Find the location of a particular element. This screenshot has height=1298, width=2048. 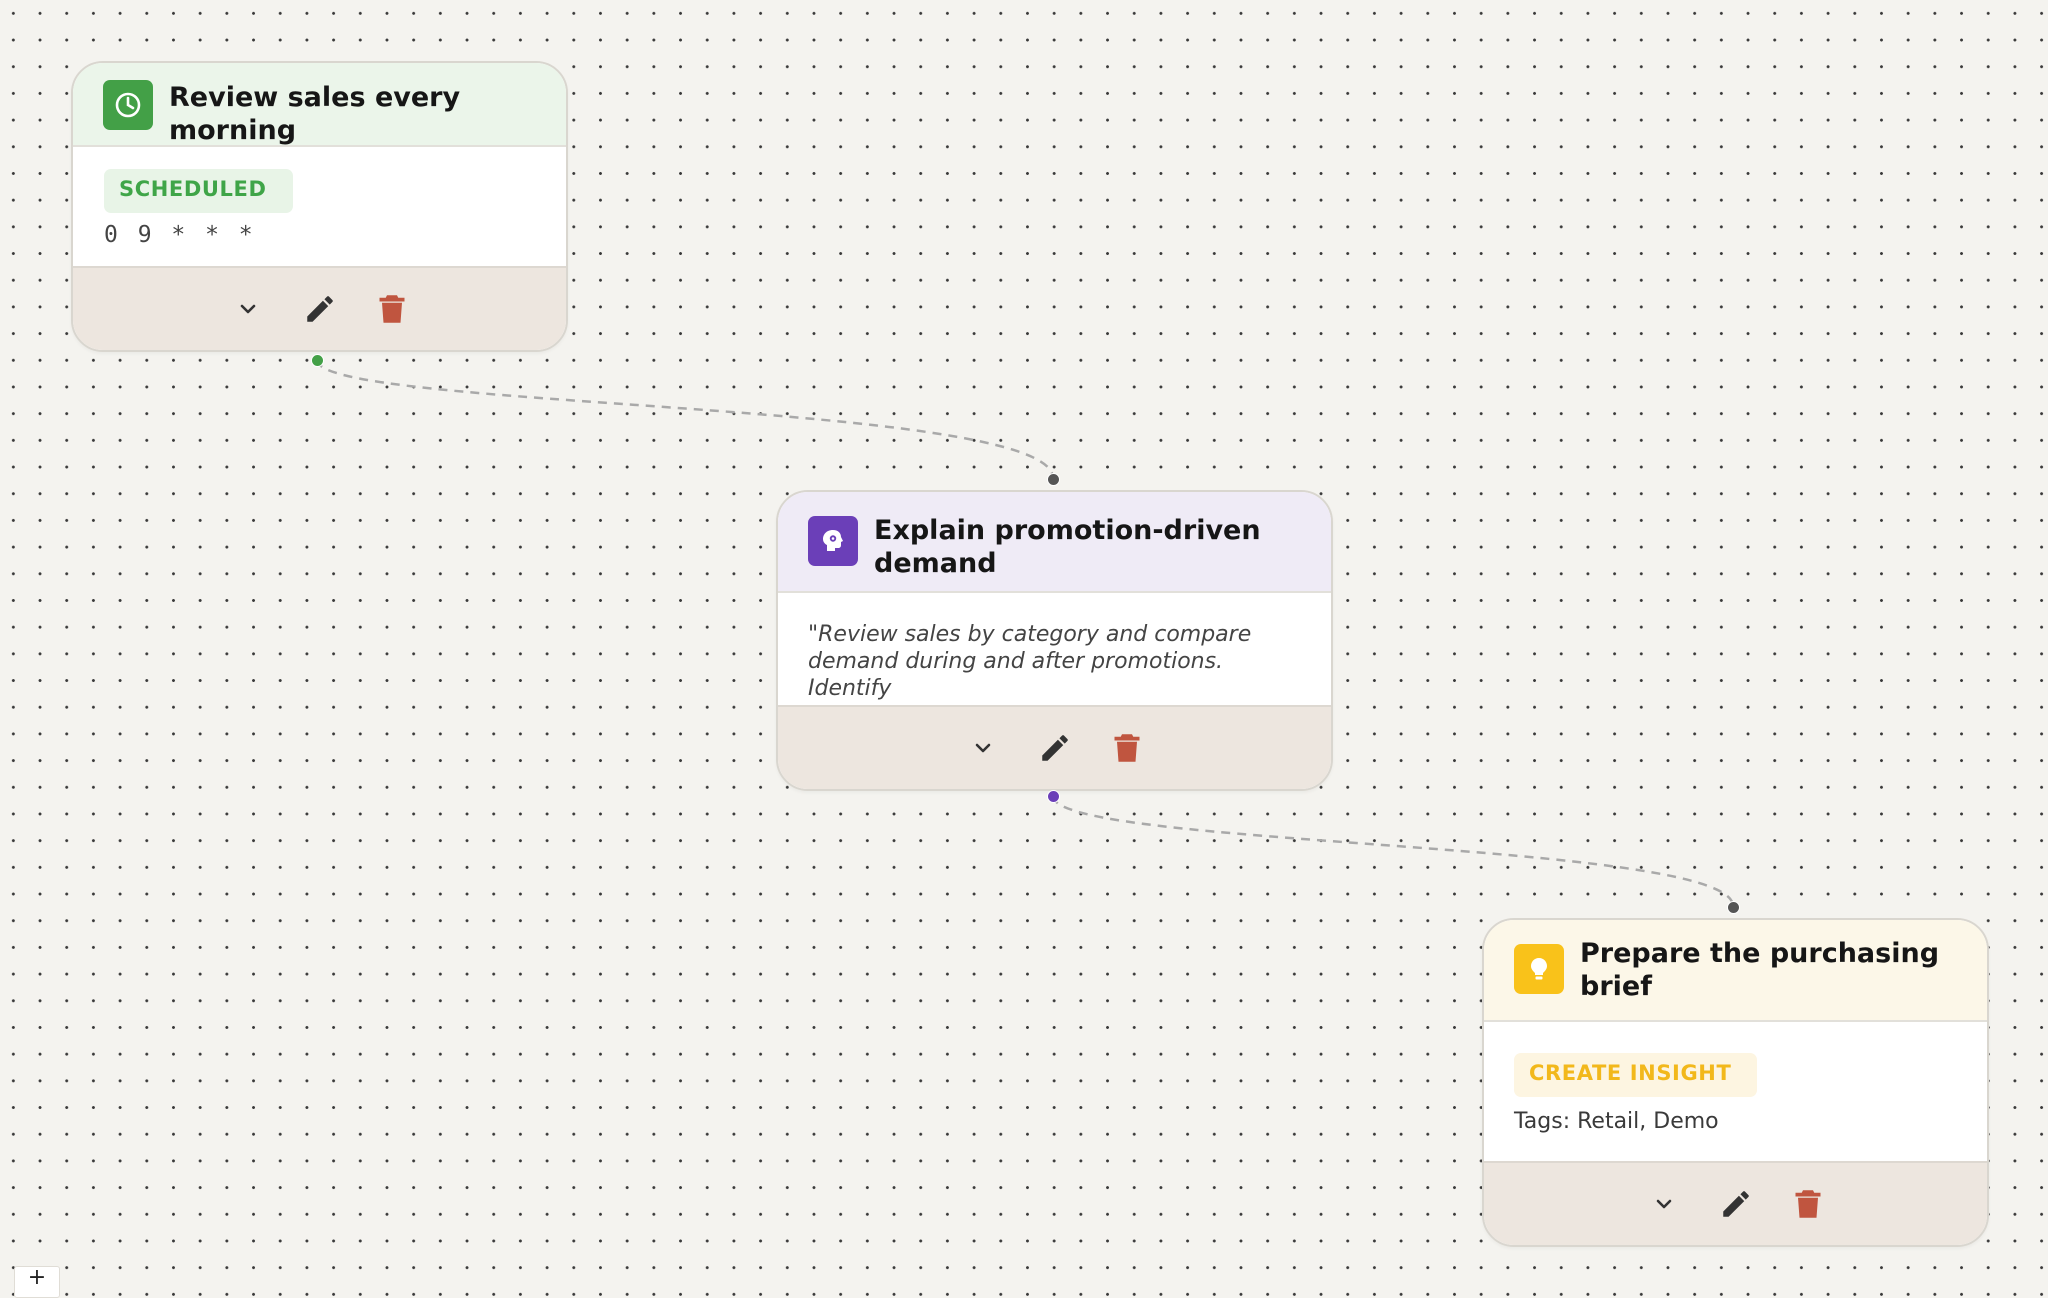

status-badge: SCHEDULED is located at coordinates (198, 191).